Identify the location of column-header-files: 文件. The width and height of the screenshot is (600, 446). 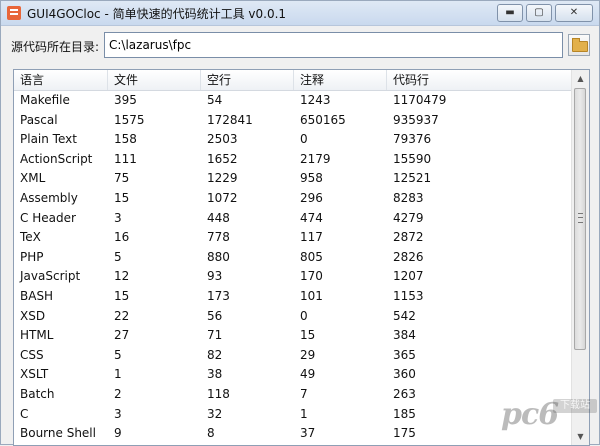
(154, 80).